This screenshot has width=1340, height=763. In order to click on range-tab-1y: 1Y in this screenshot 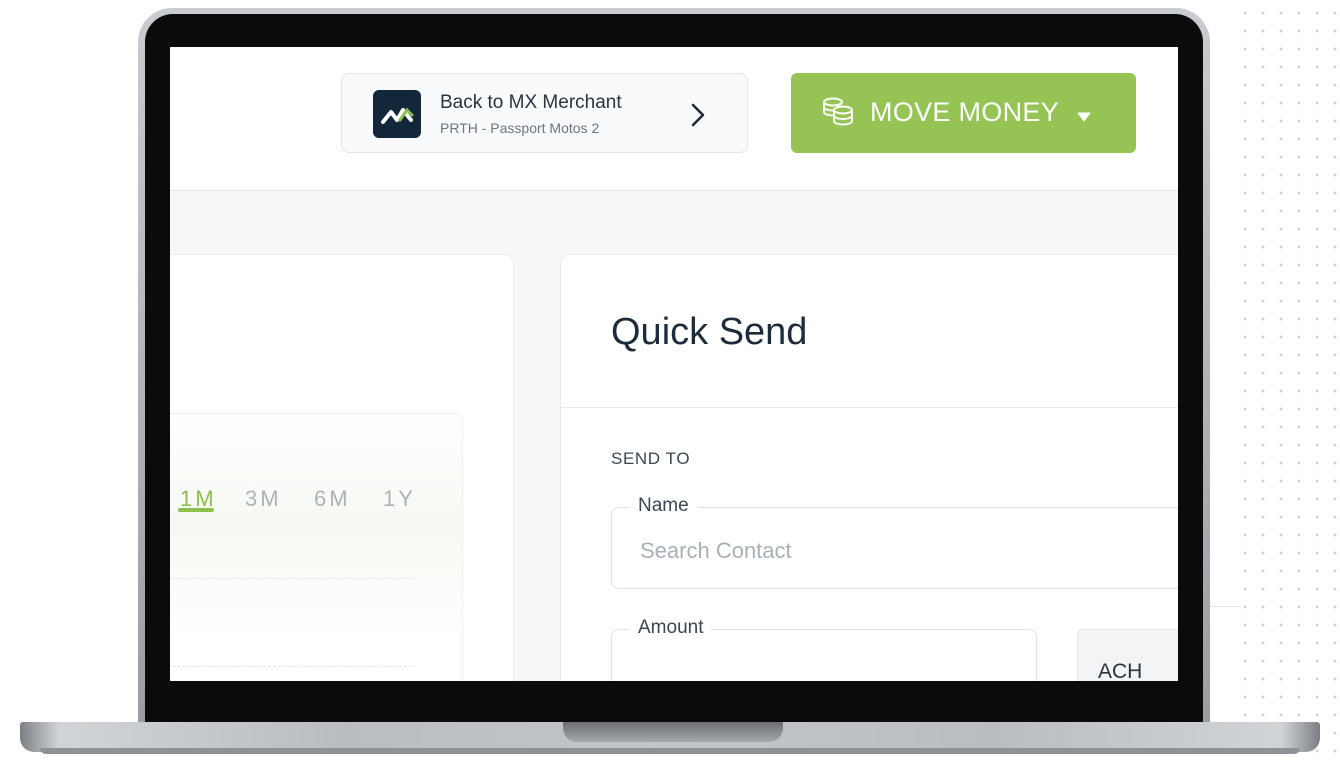, I will do `click(399, 499)`.